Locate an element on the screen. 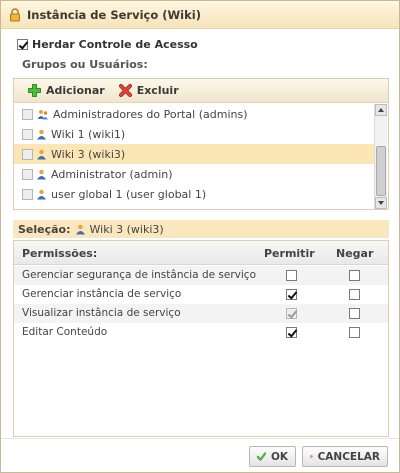  selection-value: Wiki 3 (wiki3) is located at coordinates (126, 229).